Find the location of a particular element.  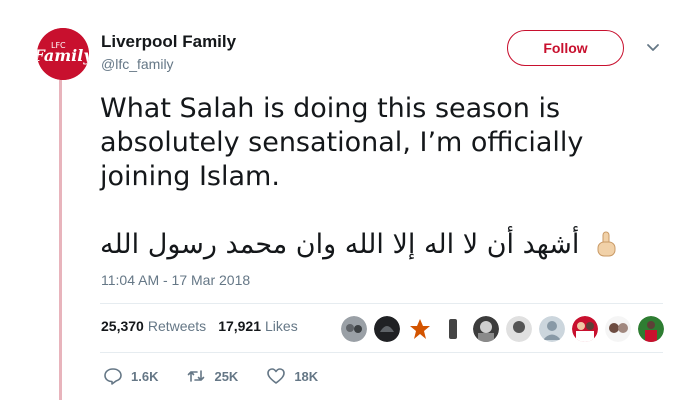

tweet-text-line: absolutely sensational, I’m officially is located at coordinates (342, 142).